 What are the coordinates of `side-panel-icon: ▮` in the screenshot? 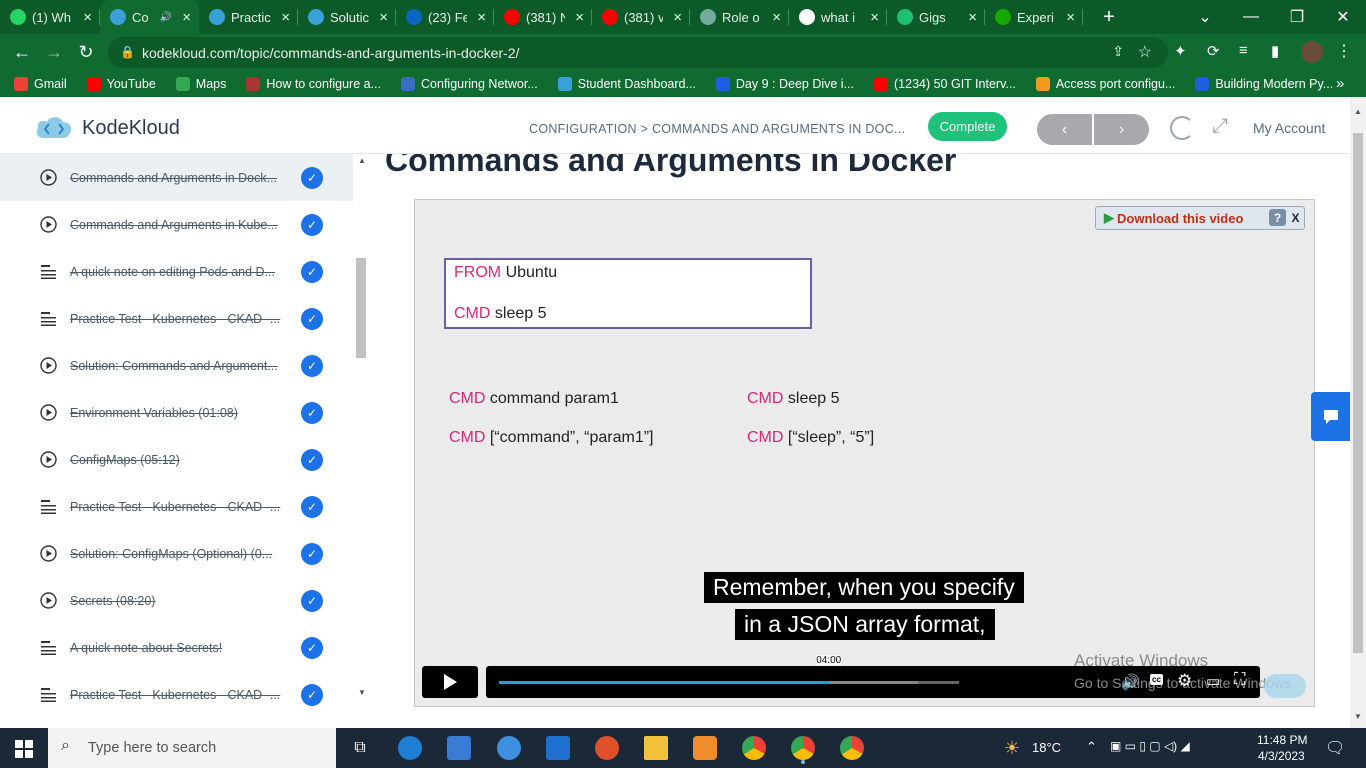 It's located at (1275, 51).